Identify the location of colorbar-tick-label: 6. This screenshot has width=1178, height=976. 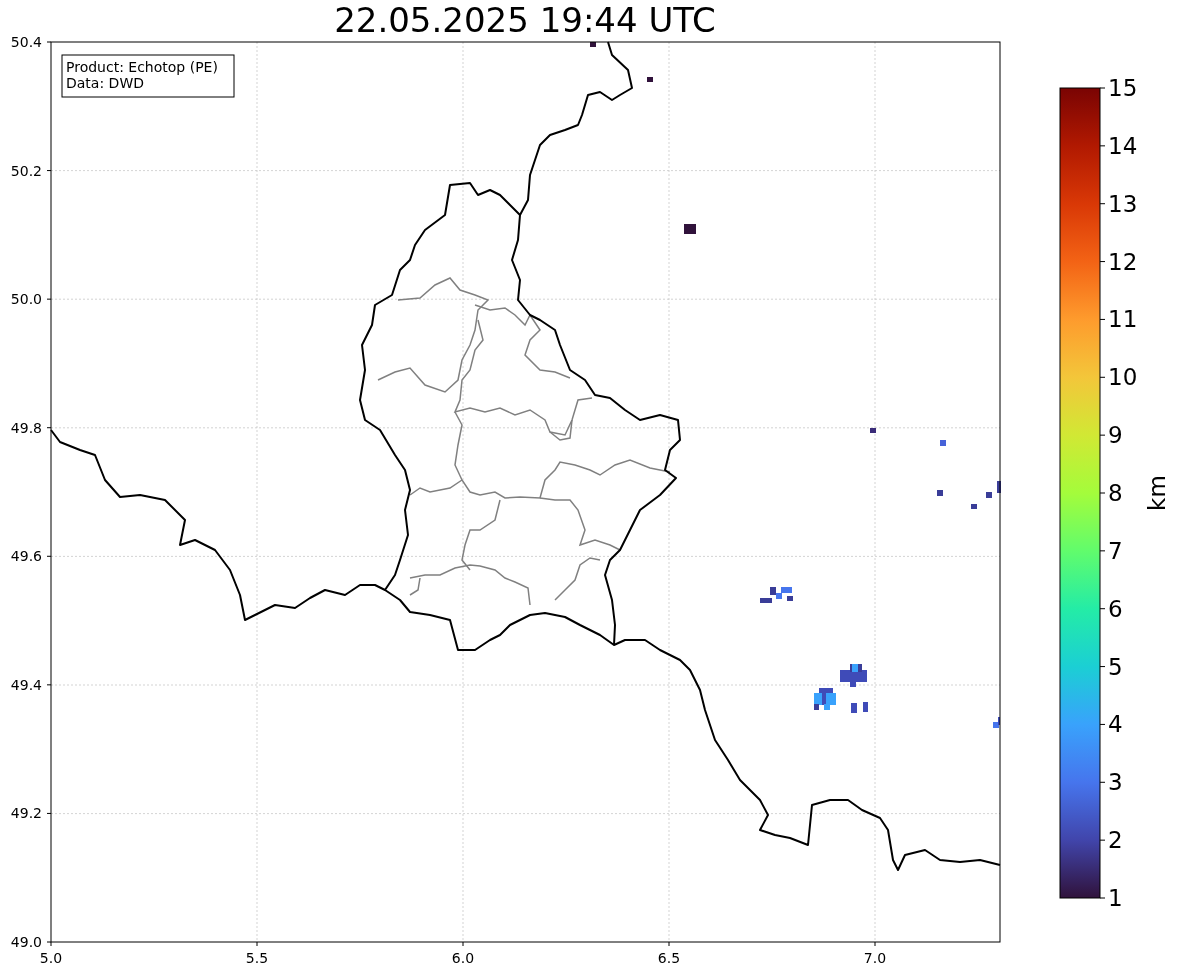
(1115, 608).